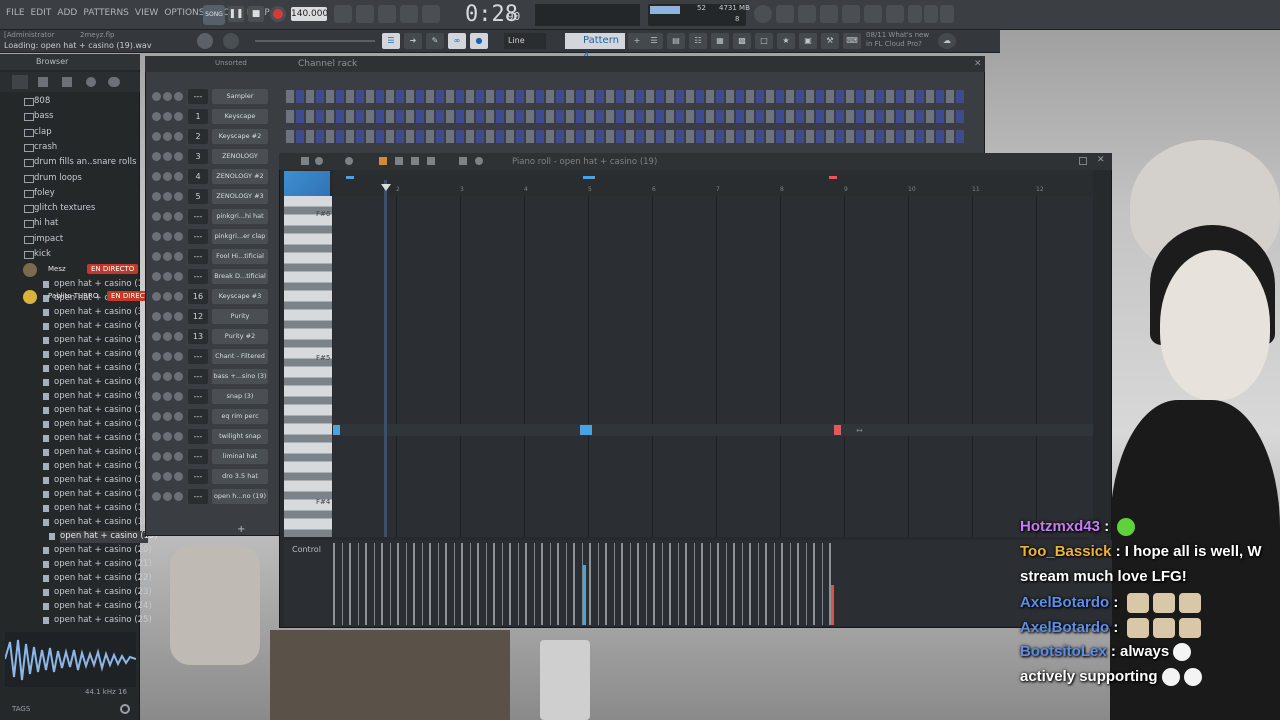 This screenshot has width=1280, height=720. I want to click on chat-username: Hotzmxd43, so click(1060, 526).